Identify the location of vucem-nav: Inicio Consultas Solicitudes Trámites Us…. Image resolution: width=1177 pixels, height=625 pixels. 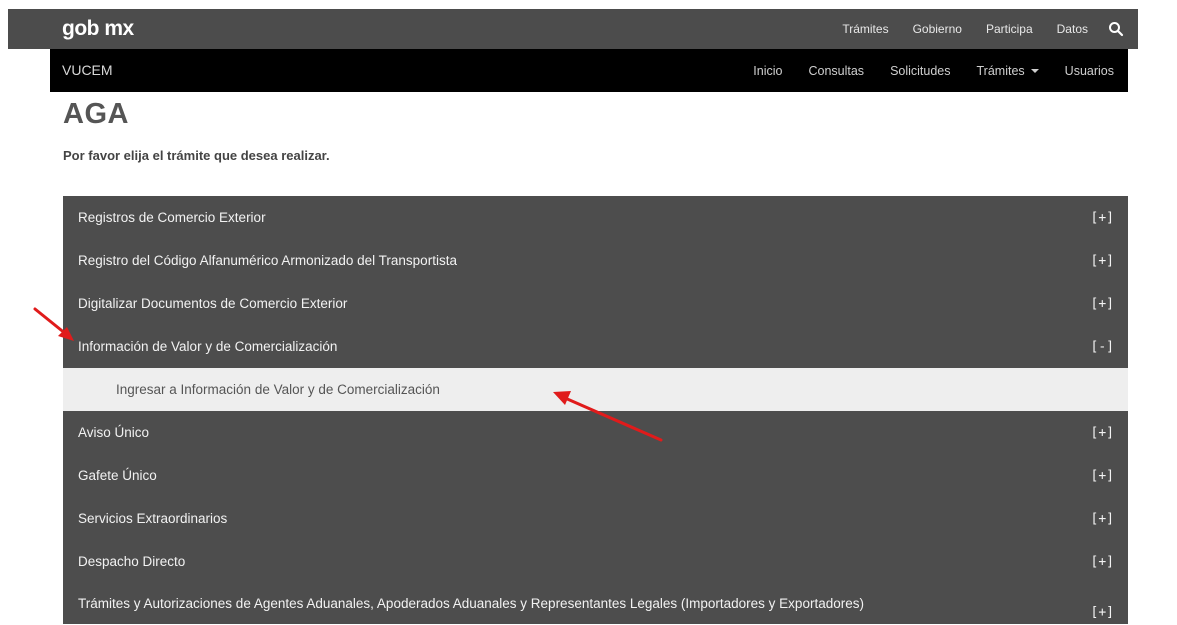
(920, 70).